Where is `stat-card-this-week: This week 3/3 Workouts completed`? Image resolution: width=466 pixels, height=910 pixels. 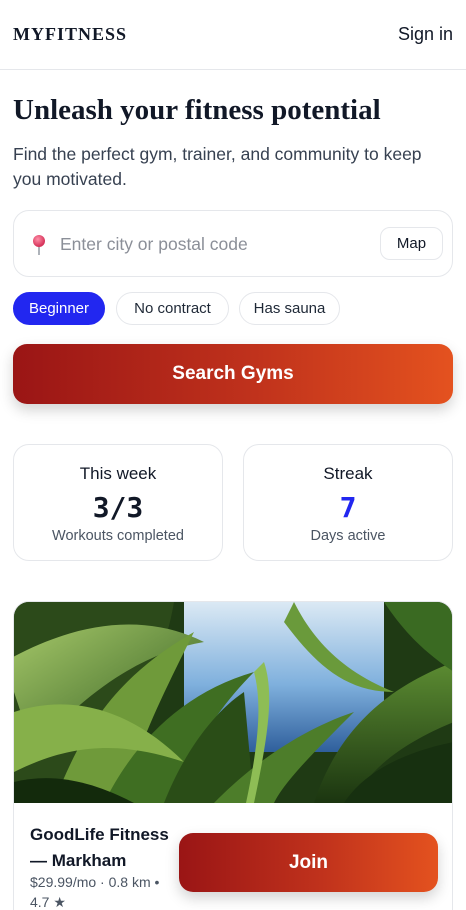
stat-card-this-week: This week 3/3 Workouts completed is located at coordinates (118, 502).